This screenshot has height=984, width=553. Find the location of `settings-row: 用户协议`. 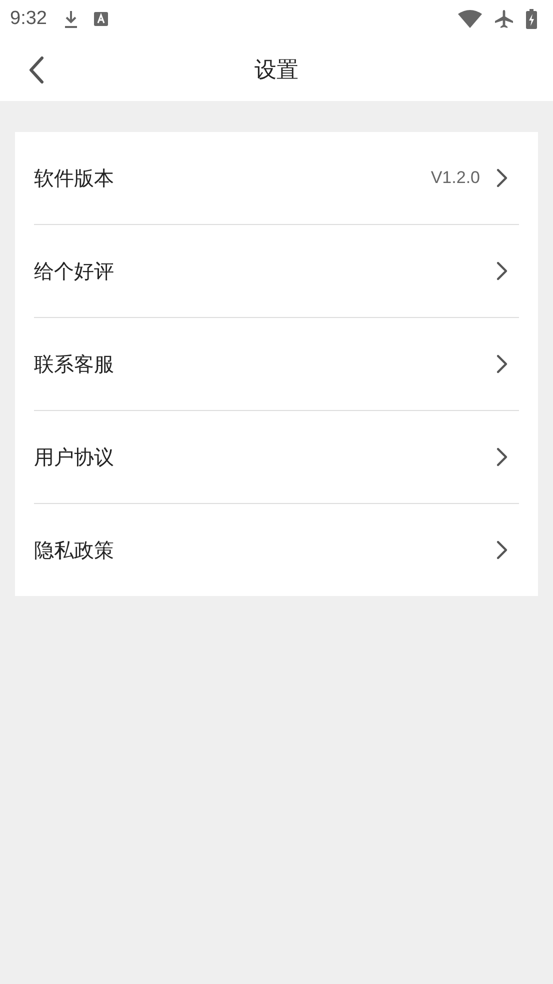

settings-row: 用户协议 is located at coordinates (276, 456).